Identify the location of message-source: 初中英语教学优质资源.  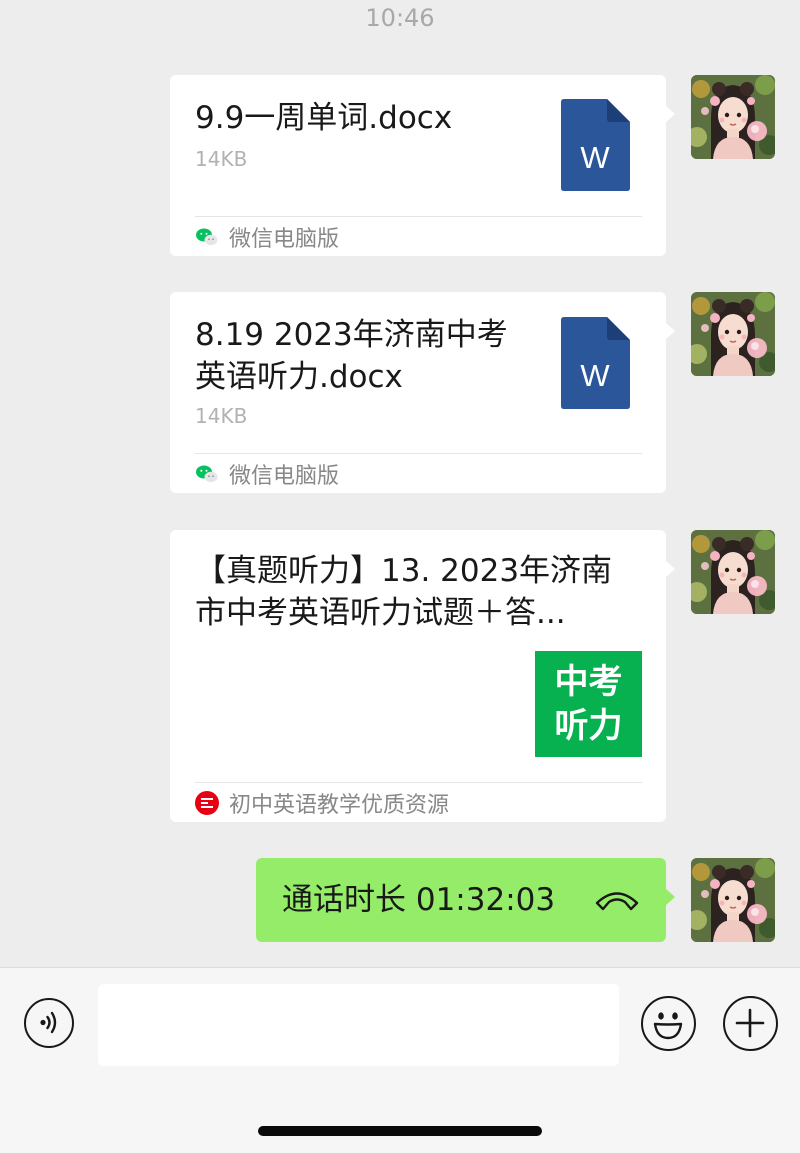
(322, 804).